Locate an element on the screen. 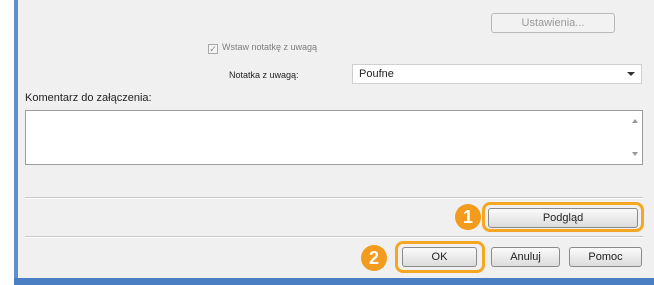 This screenshot has height=285, width=654. insert-note-label: Wstaw notatkę z uwagą is located at coordinates (270, 47).